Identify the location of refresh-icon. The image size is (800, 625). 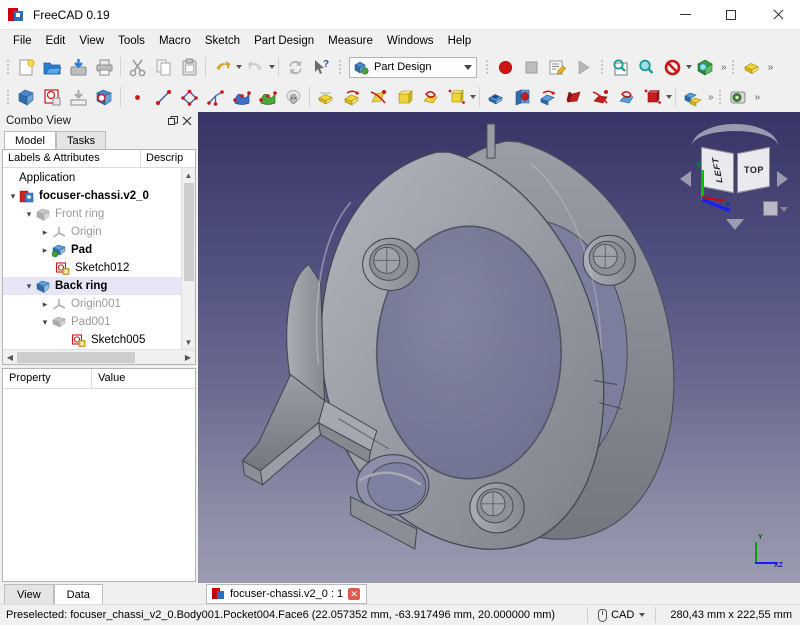
(295, 67).